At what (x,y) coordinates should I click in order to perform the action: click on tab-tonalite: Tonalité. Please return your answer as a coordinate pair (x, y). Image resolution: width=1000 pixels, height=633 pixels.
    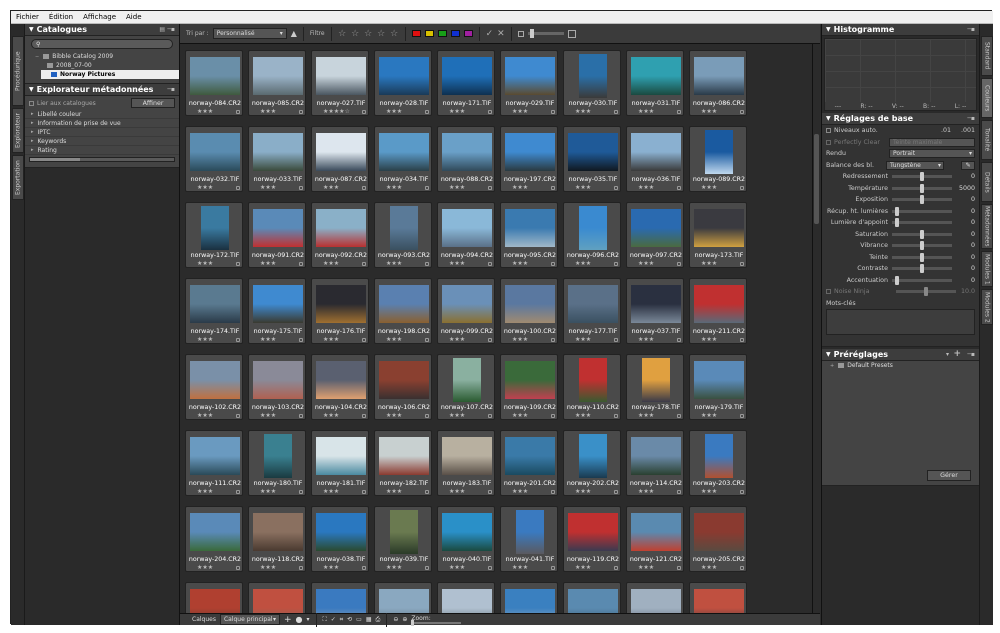
    Looking at the image, I should click on (987, 140).